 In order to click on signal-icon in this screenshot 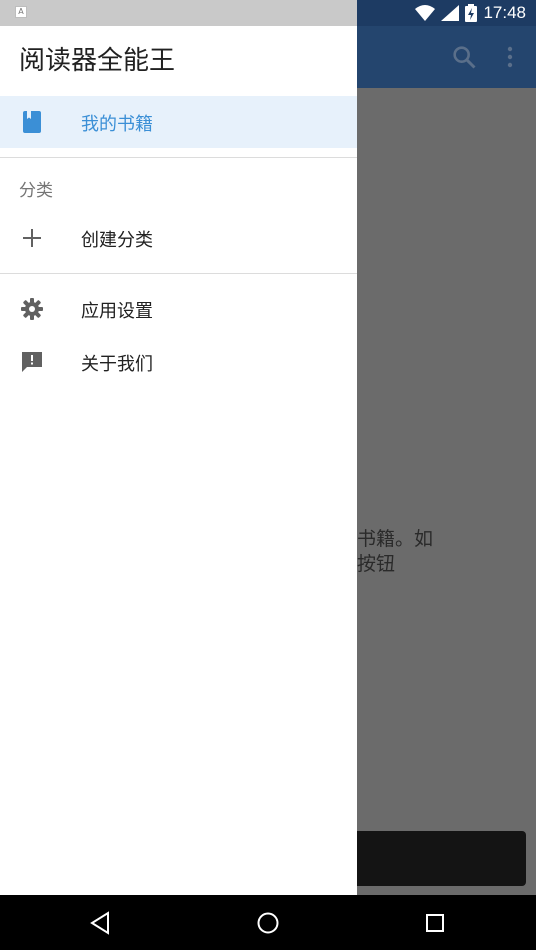, I will do `click(450, 13)`.